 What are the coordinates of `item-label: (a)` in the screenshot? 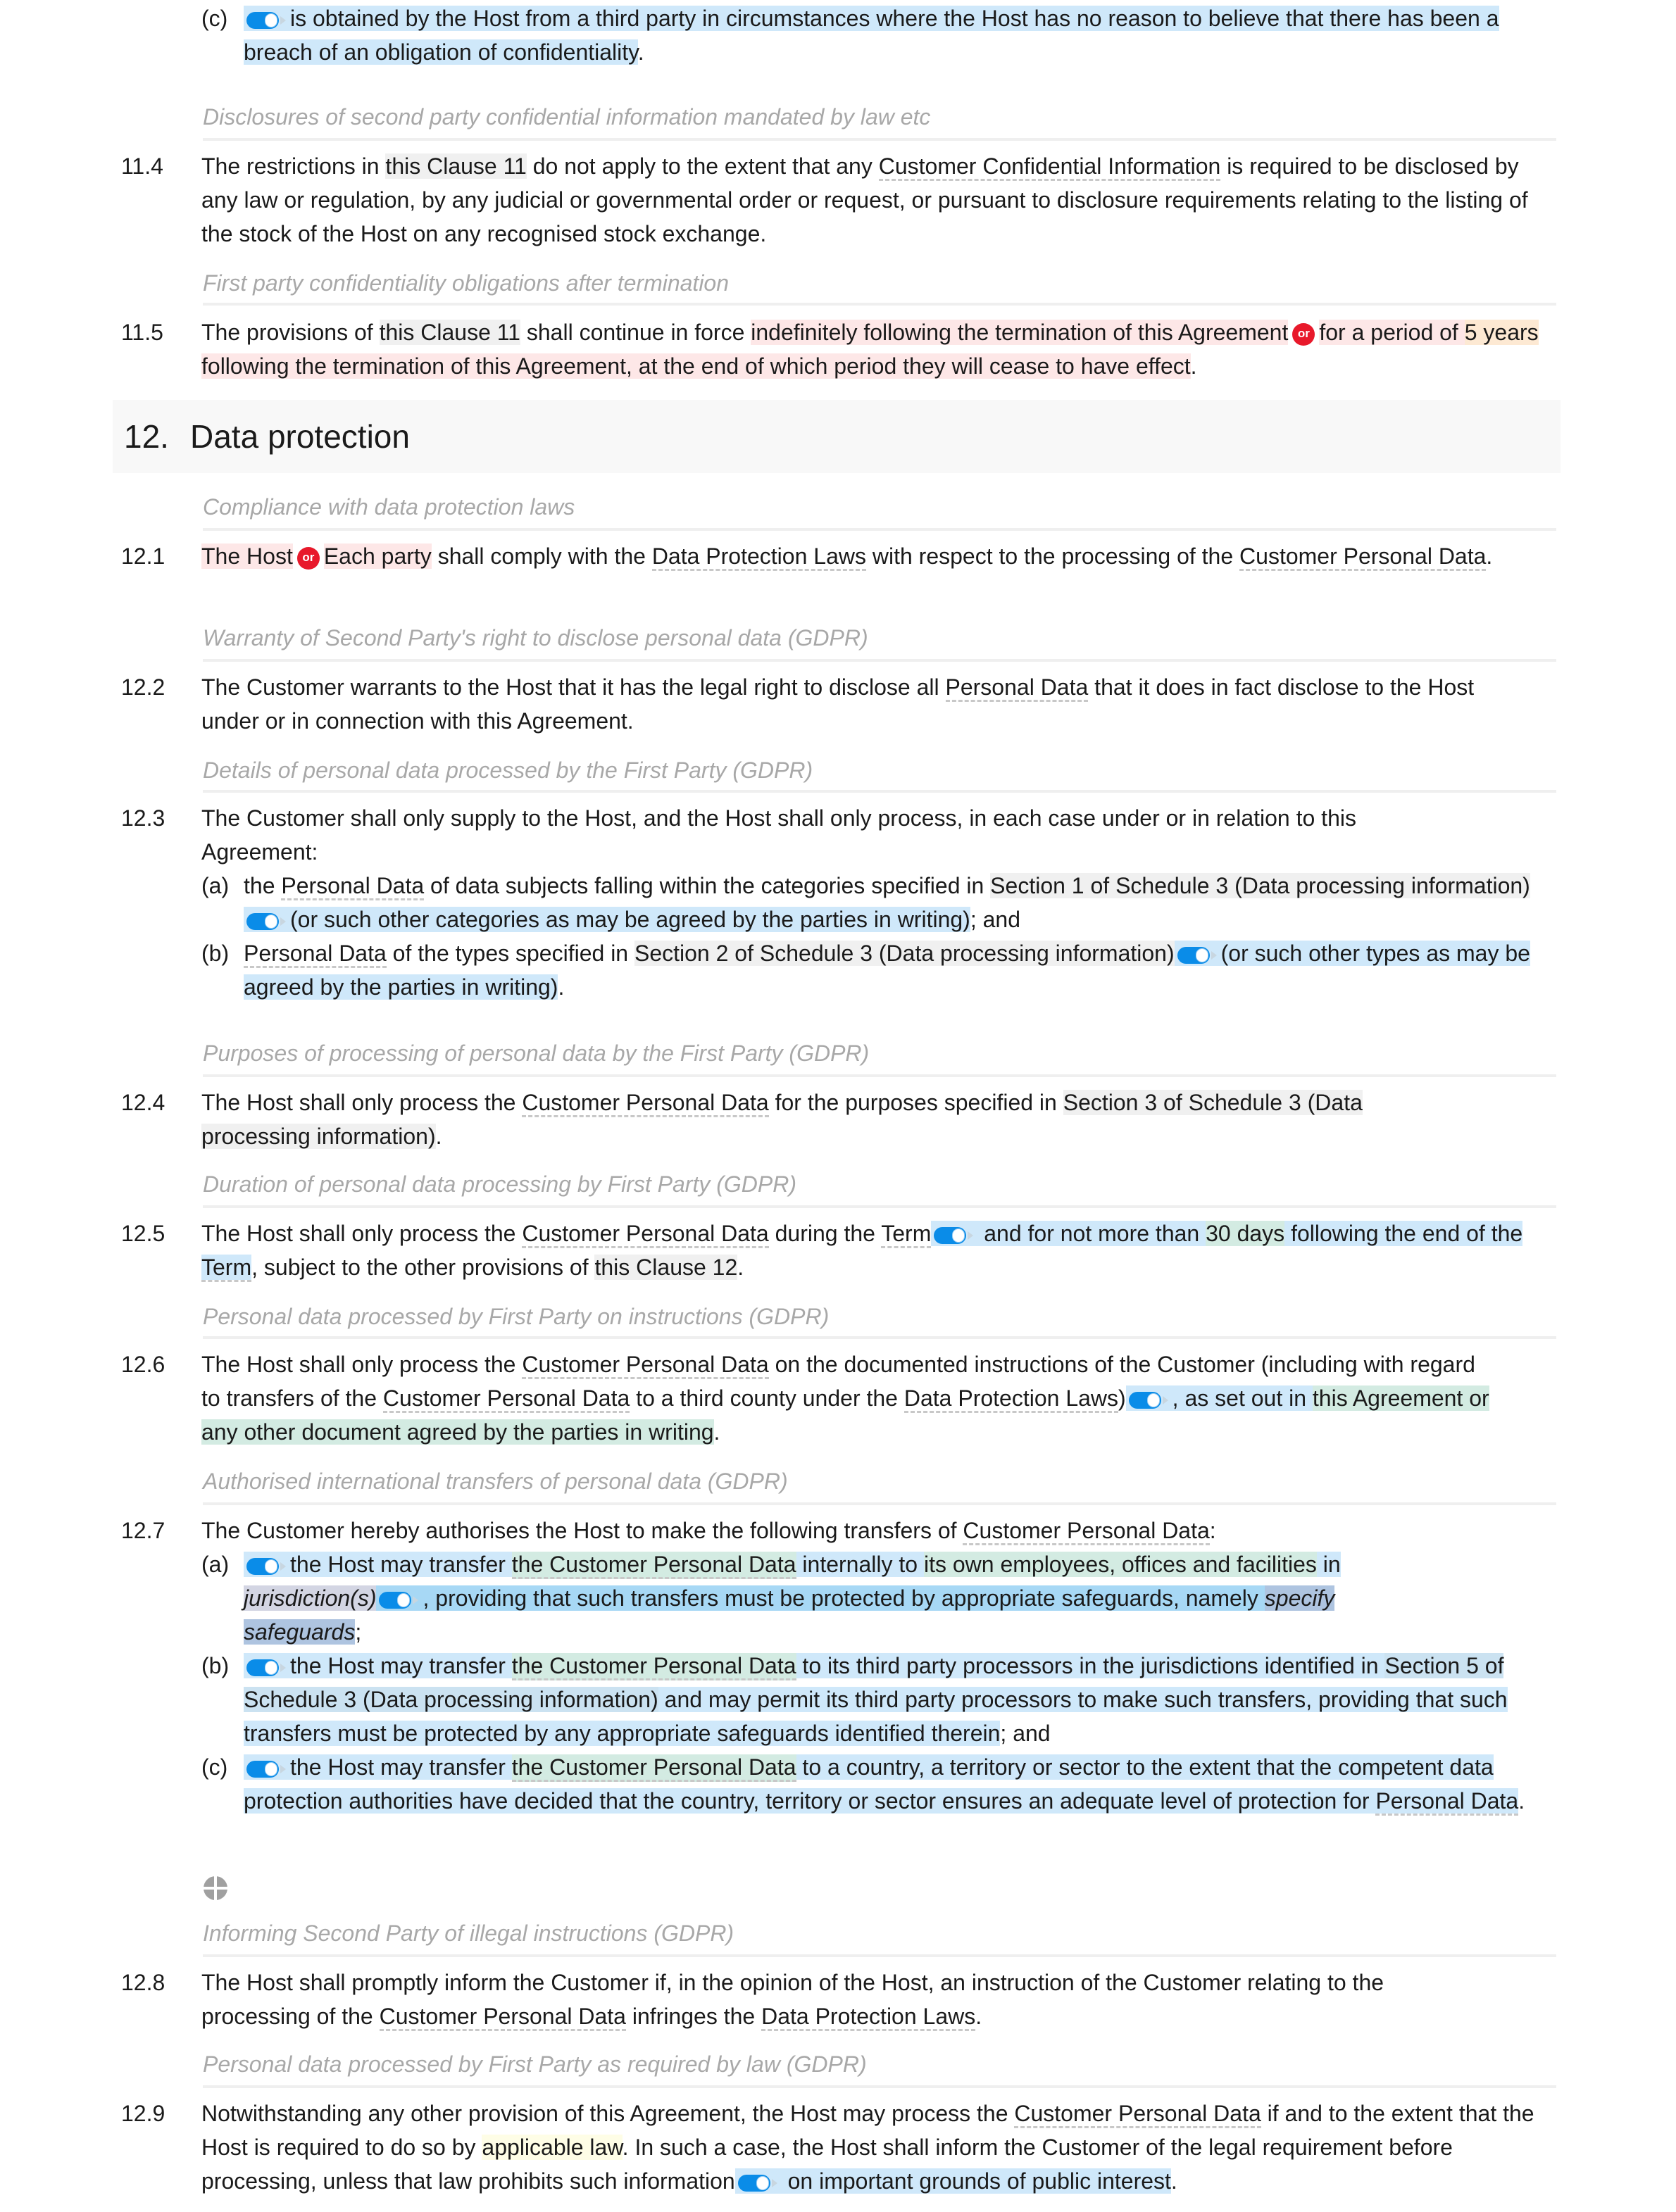 It's located at (216, 1564).